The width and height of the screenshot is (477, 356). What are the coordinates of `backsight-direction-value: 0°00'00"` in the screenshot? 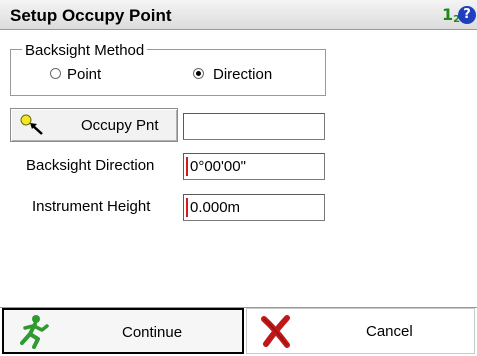 It's located at (218, 166).